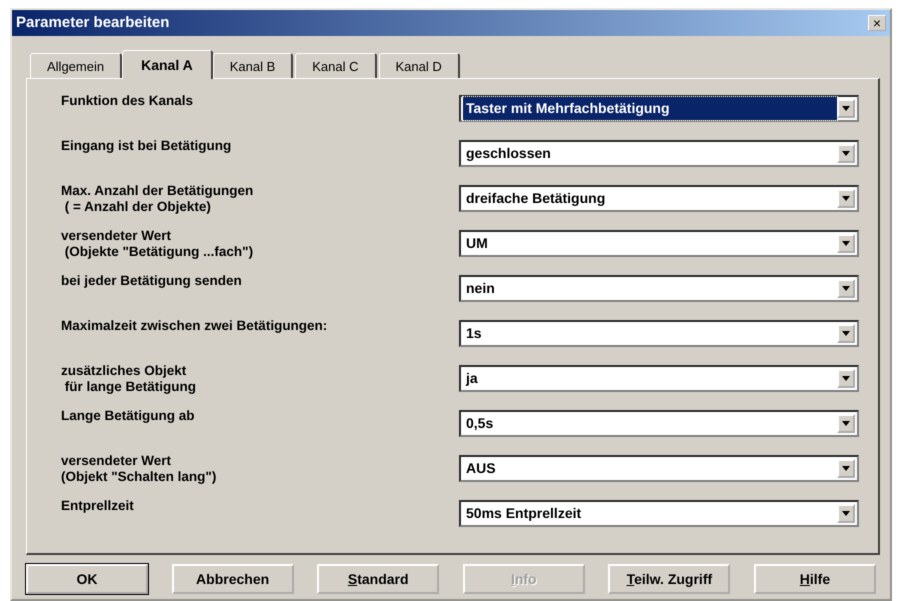  What do you see at coordinates (167, 64) in the screenshot?
I see `tab: Kanal A` at bounding box center [167, 64].